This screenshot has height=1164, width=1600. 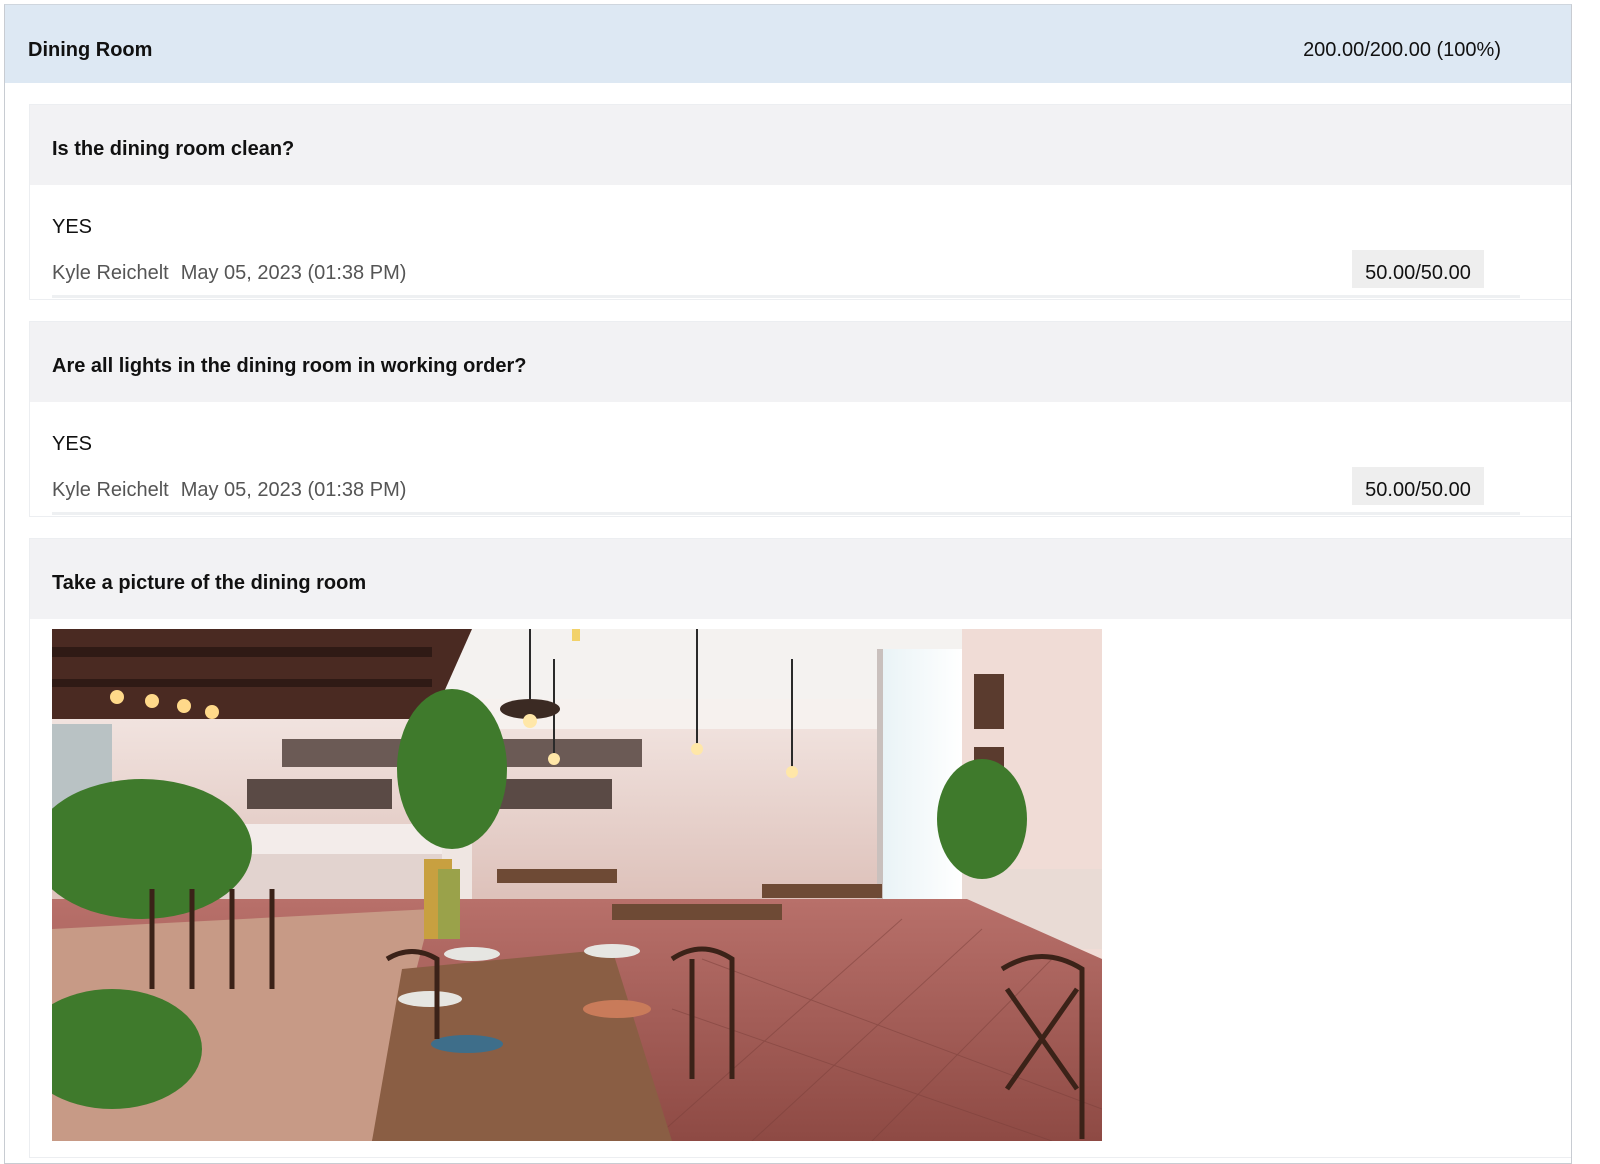 I want to click on section-score: 200.00/200.00 (100%), so click(x=1402, y=50).